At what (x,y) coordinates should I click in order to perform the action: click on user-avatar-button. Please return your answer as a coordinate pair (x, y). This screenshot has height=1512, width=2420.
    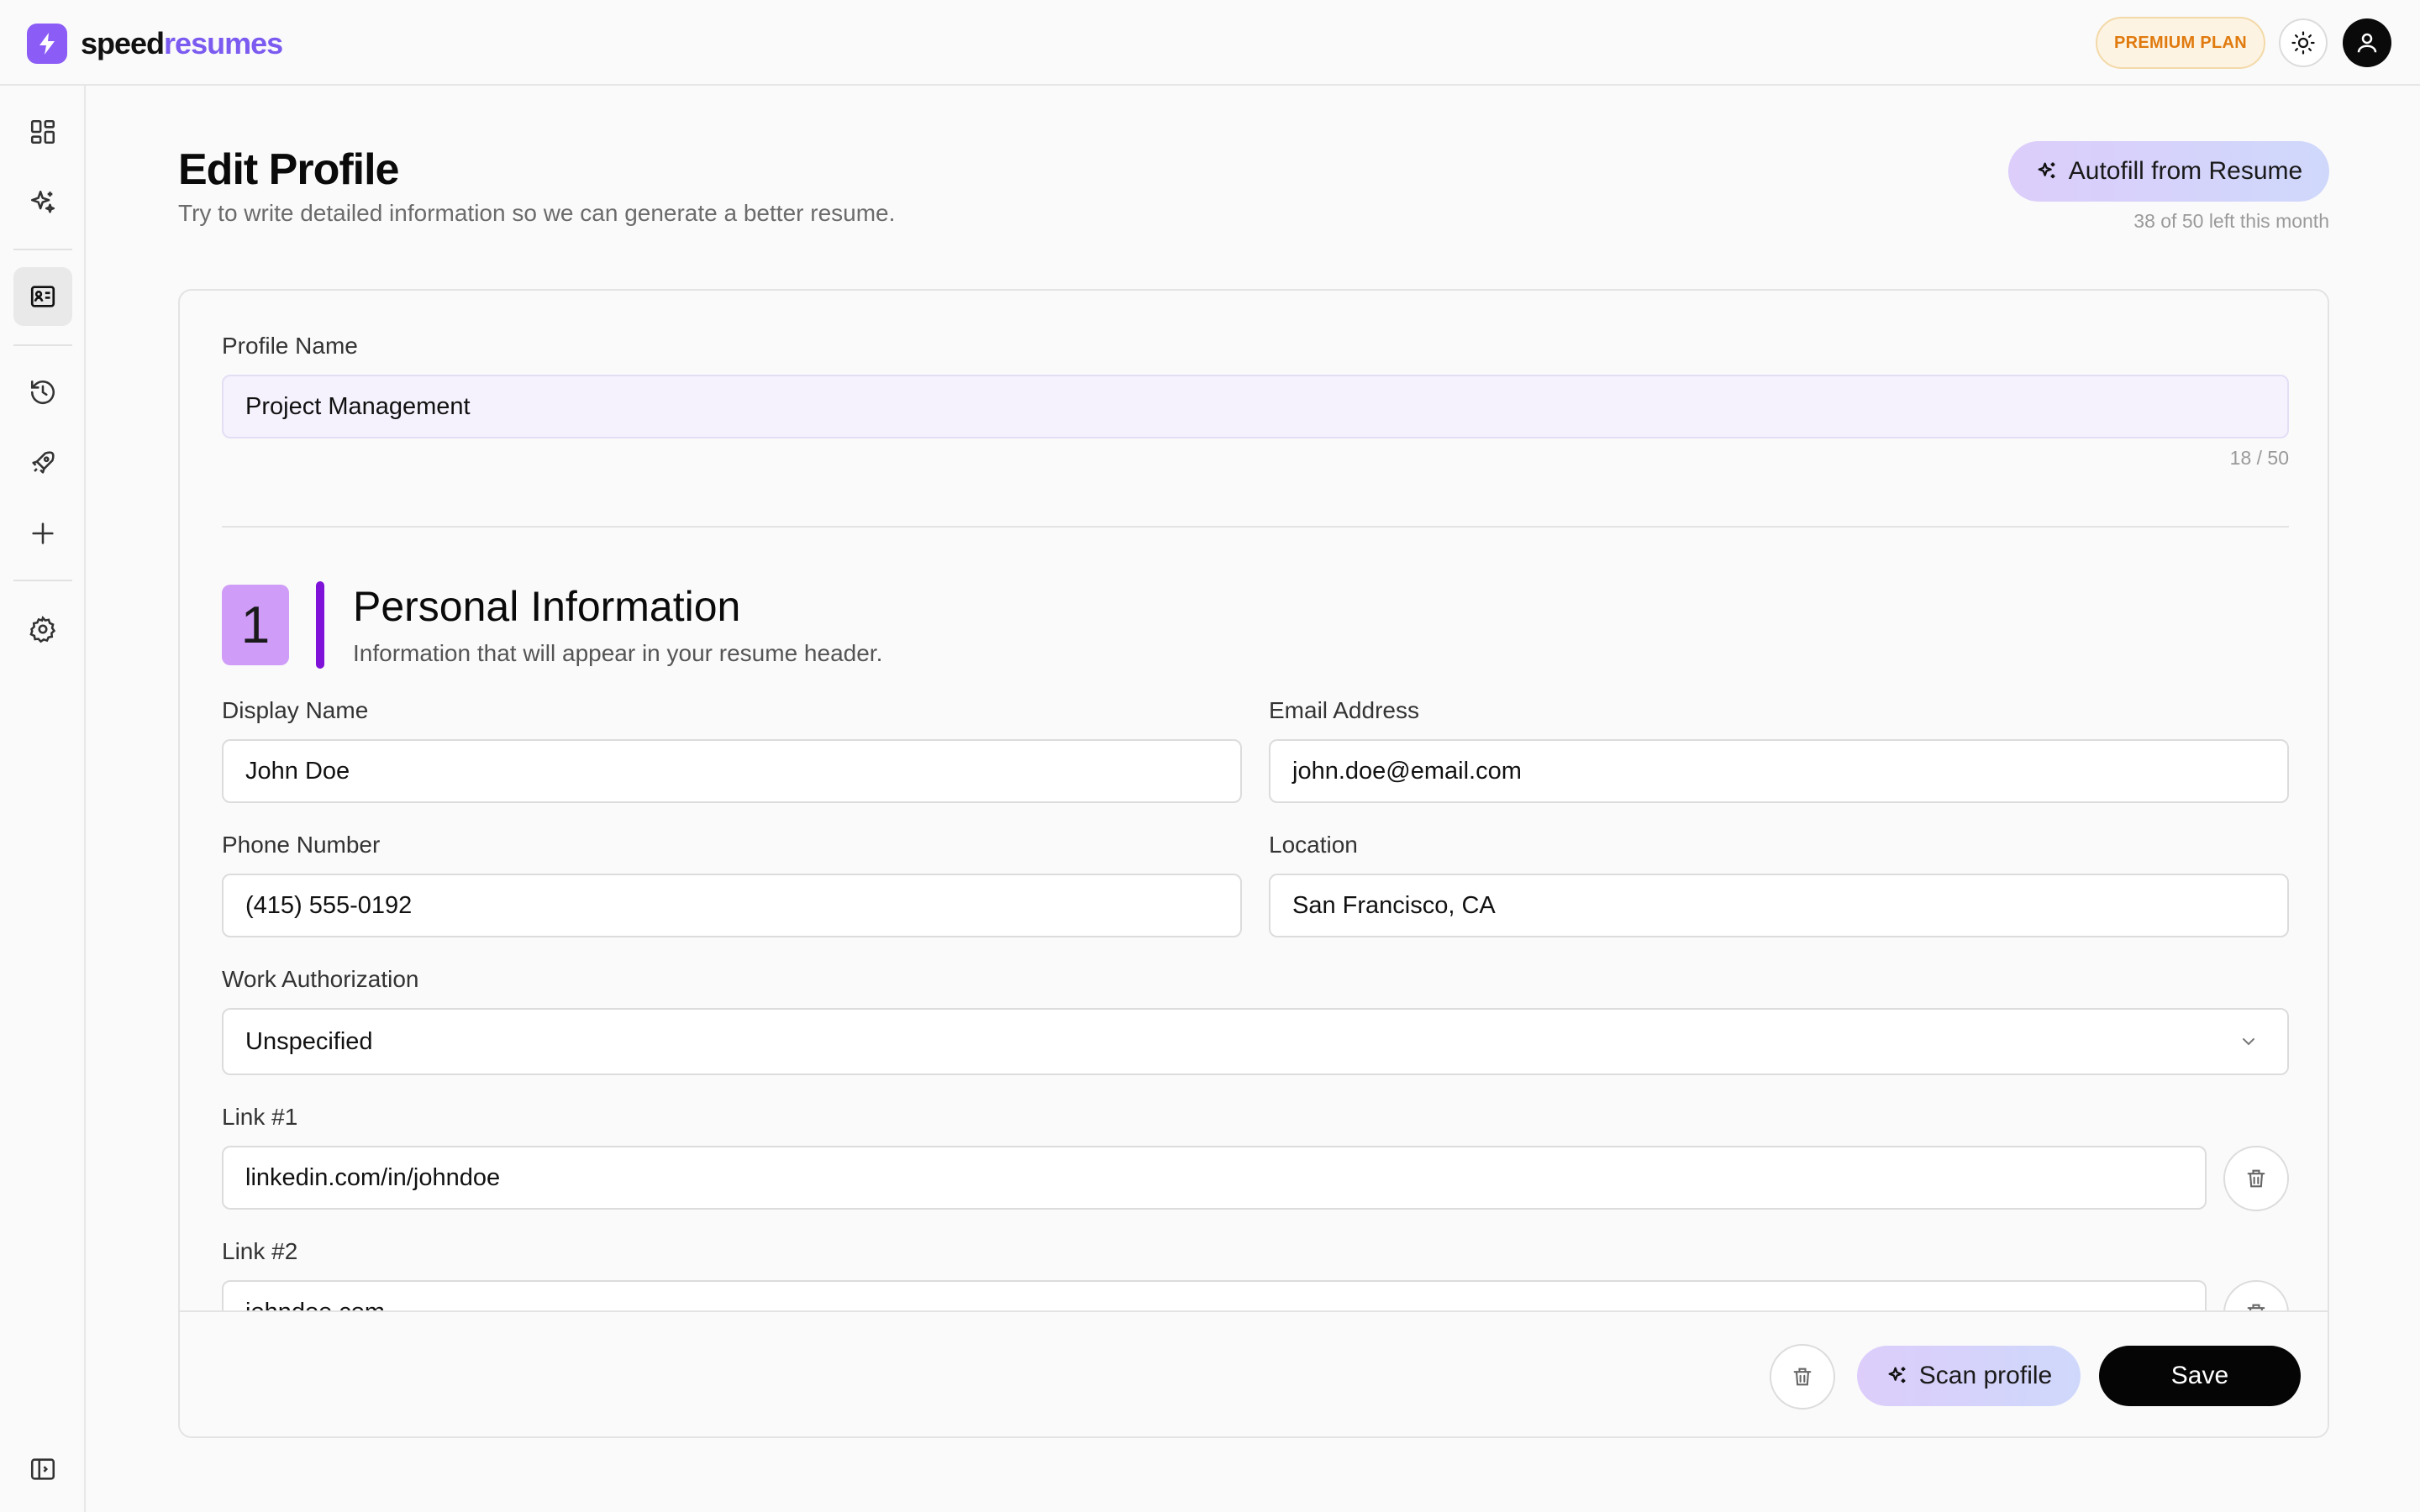
    Looking at the image, I should click on (2367, 42).